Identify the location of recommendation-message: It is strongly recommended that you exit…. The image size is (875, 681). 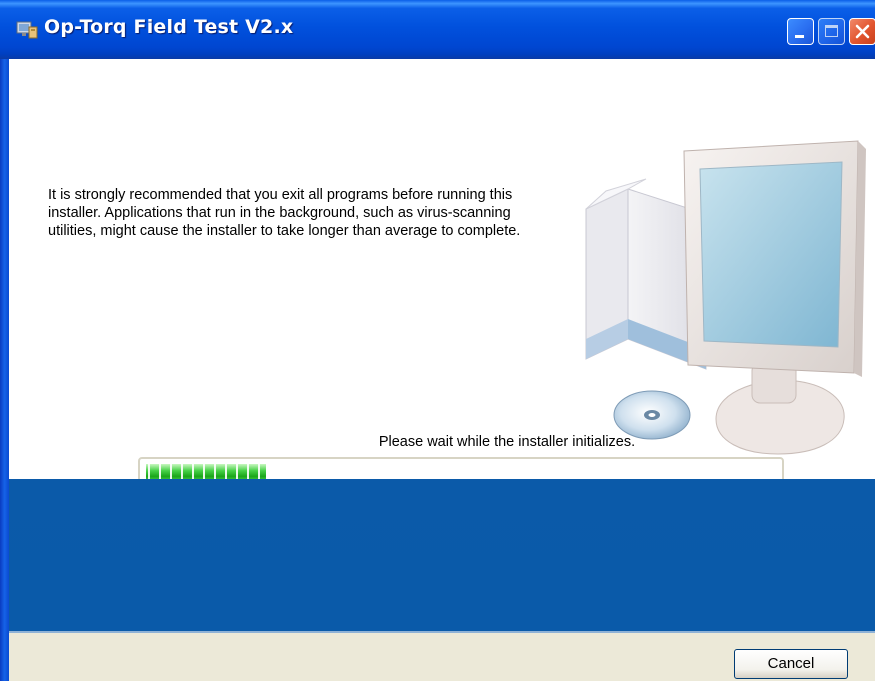
(284, 213).